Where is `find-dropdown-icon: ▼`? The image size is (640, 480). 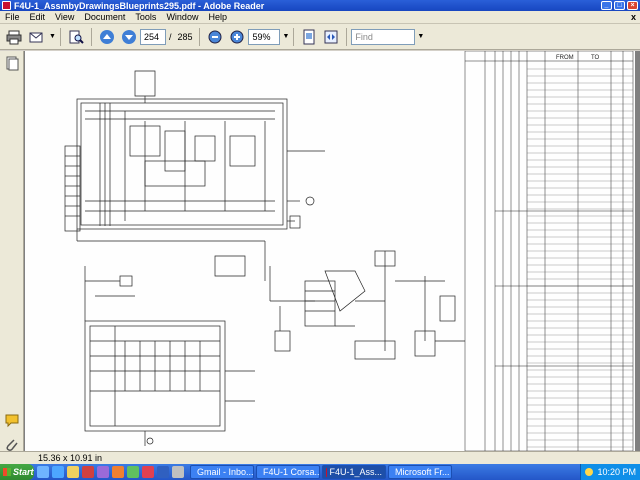 find-dropdown-icon: ▼ is located at coordinates (420, 36).